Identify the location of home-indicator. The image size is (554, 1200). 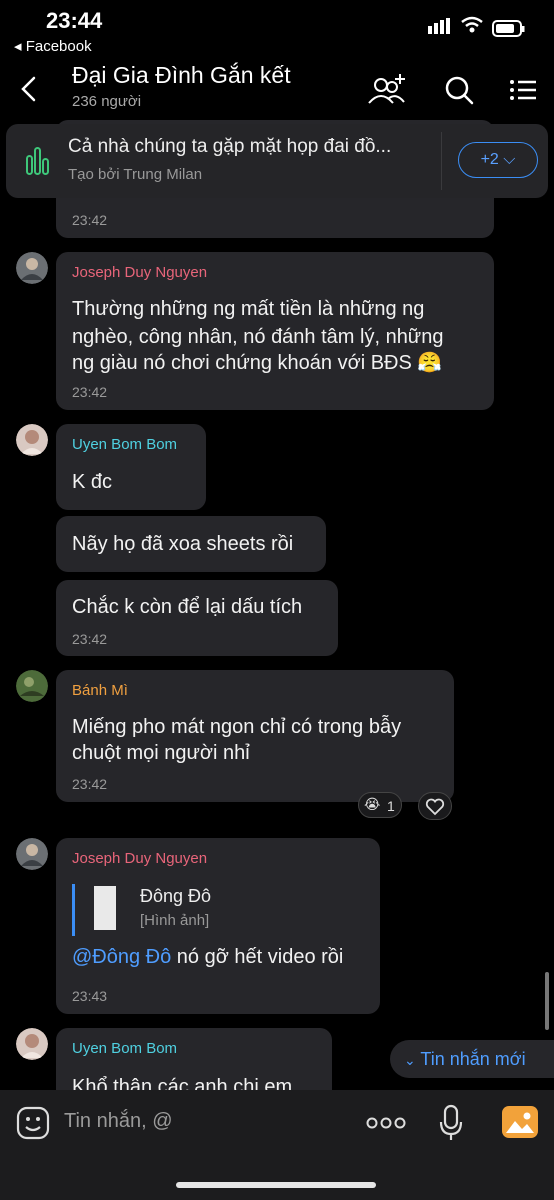
(276, 1185).